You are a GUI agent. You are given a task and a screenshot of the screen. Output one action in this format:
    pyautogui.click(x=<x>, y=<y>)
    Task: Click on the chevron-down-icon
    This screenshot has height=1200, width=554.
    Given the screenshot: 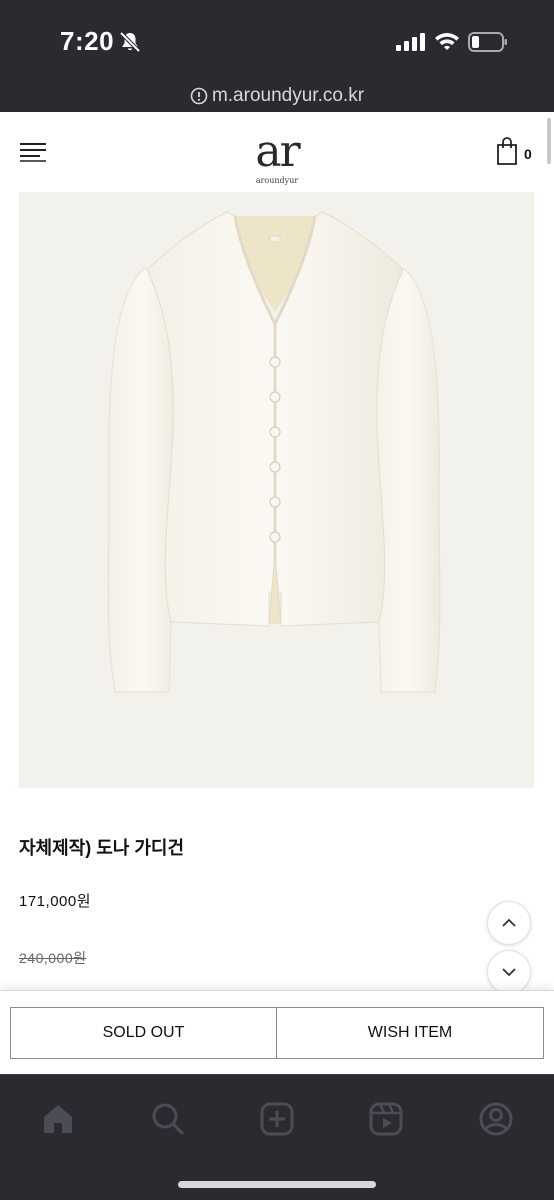 What is the action you would take?
    pyautogui.click(x=509, y=972)
    